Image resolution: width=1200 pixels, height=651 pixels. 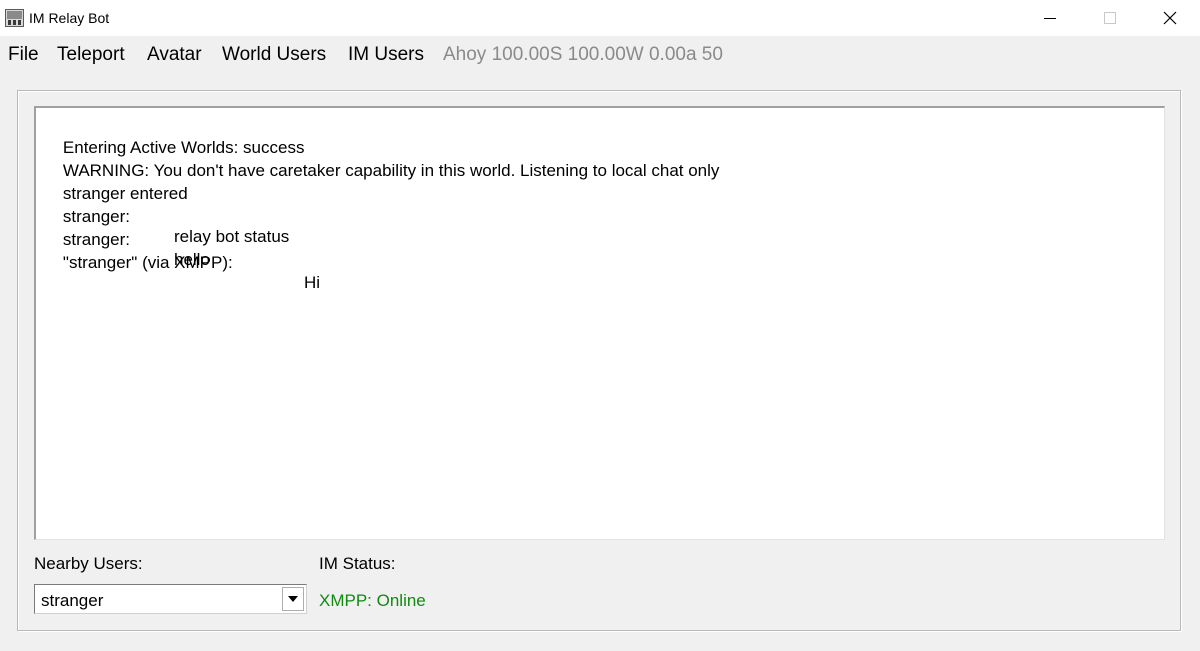 I want to click on menu-file: File, so click(x=23, y=55).